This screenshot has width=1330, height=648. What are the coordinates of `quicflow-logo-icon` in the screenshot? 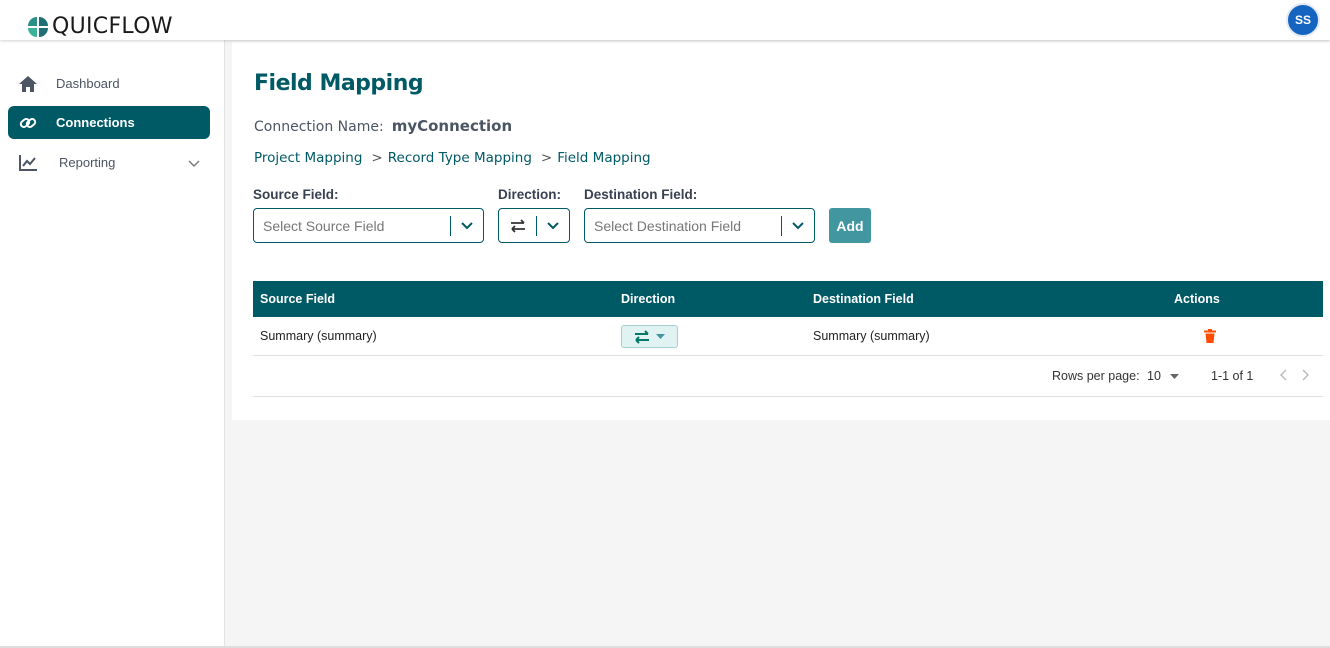 It's located at (38, 26).